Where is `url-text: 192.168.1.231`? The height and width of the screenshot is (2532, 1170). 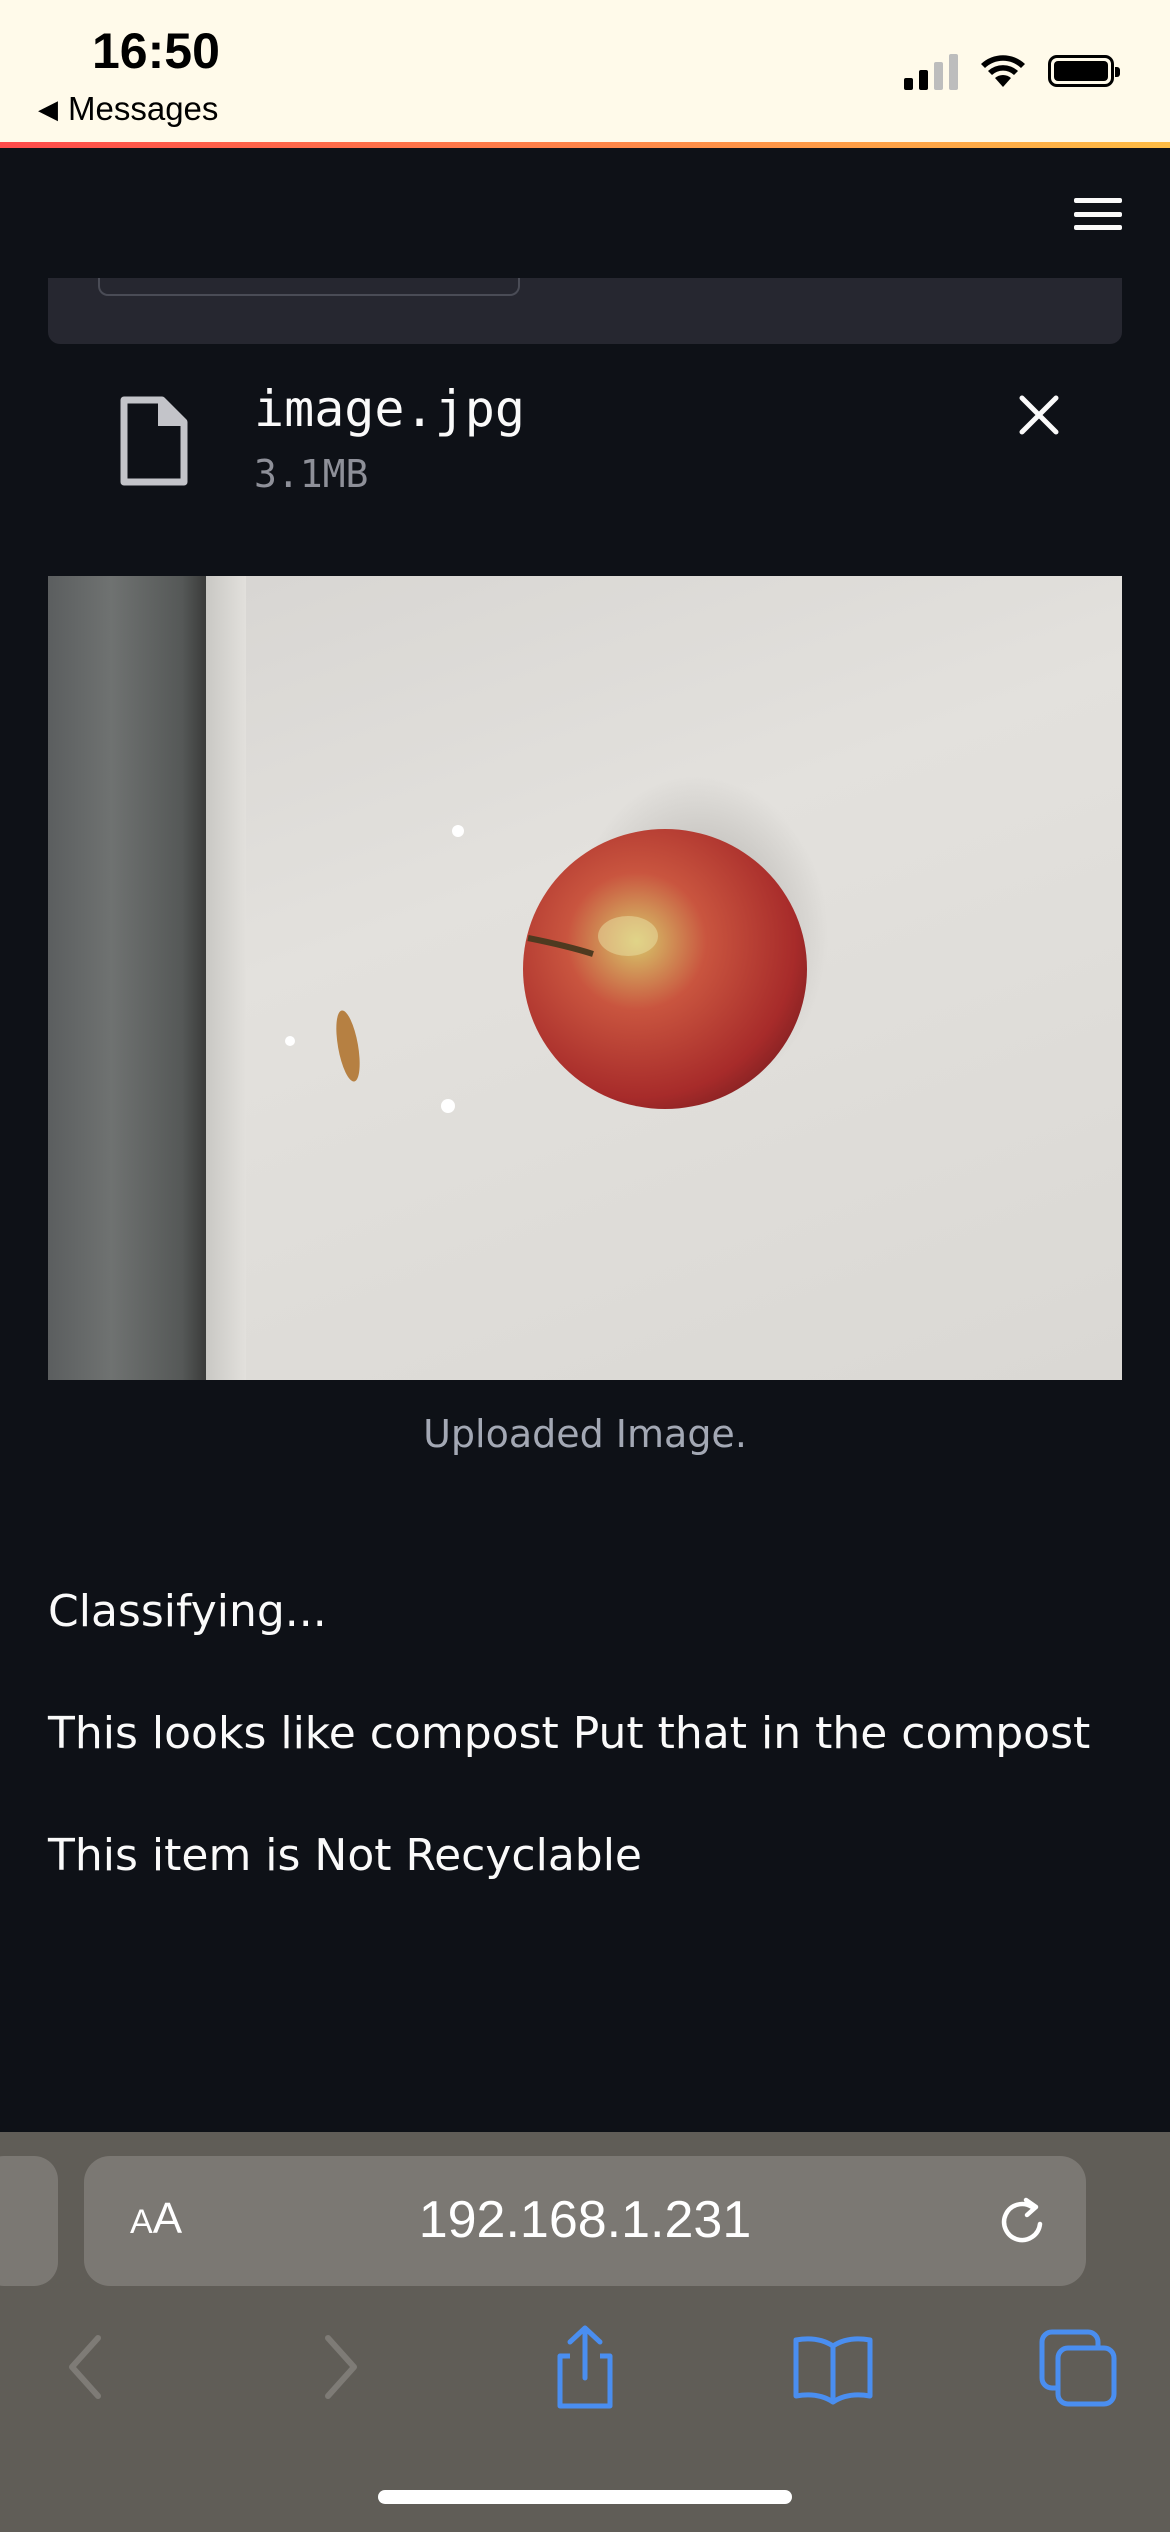 url-text: 192.168.1.231 is located at coordinates (585, 2220).